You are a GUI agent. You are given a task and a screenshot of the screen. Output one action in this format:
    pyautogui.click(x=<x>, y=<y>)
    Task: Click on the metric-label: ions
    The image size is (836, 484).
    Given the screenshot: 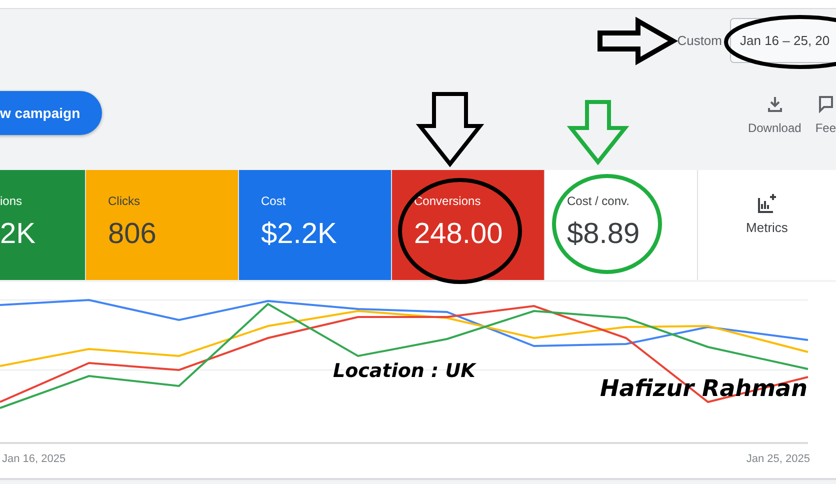 What is the action you would take?
    pyautogui.click(x=12, y=201)
    